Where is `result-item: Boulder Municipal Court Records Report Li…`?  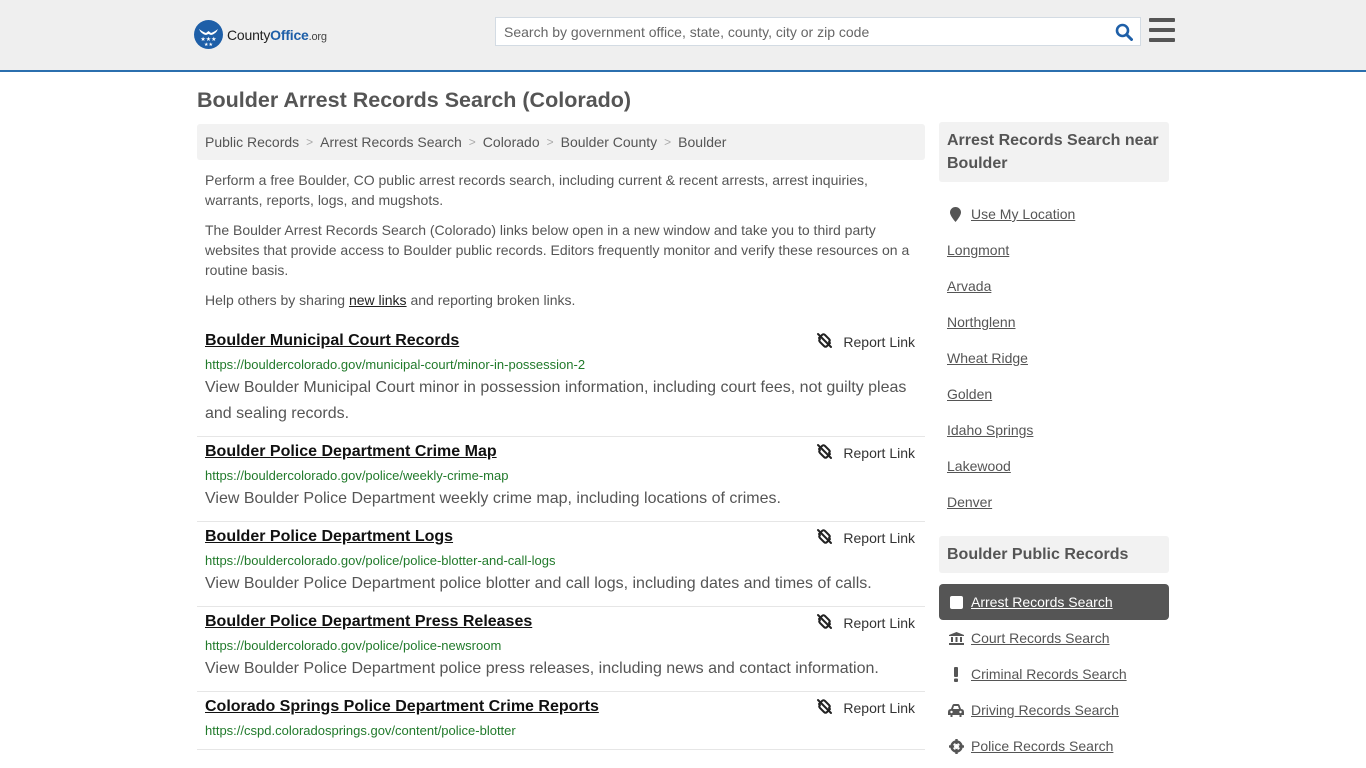
result-item: Boulder Municipal Court Records Report Li… is located at coordinates (561, 381).